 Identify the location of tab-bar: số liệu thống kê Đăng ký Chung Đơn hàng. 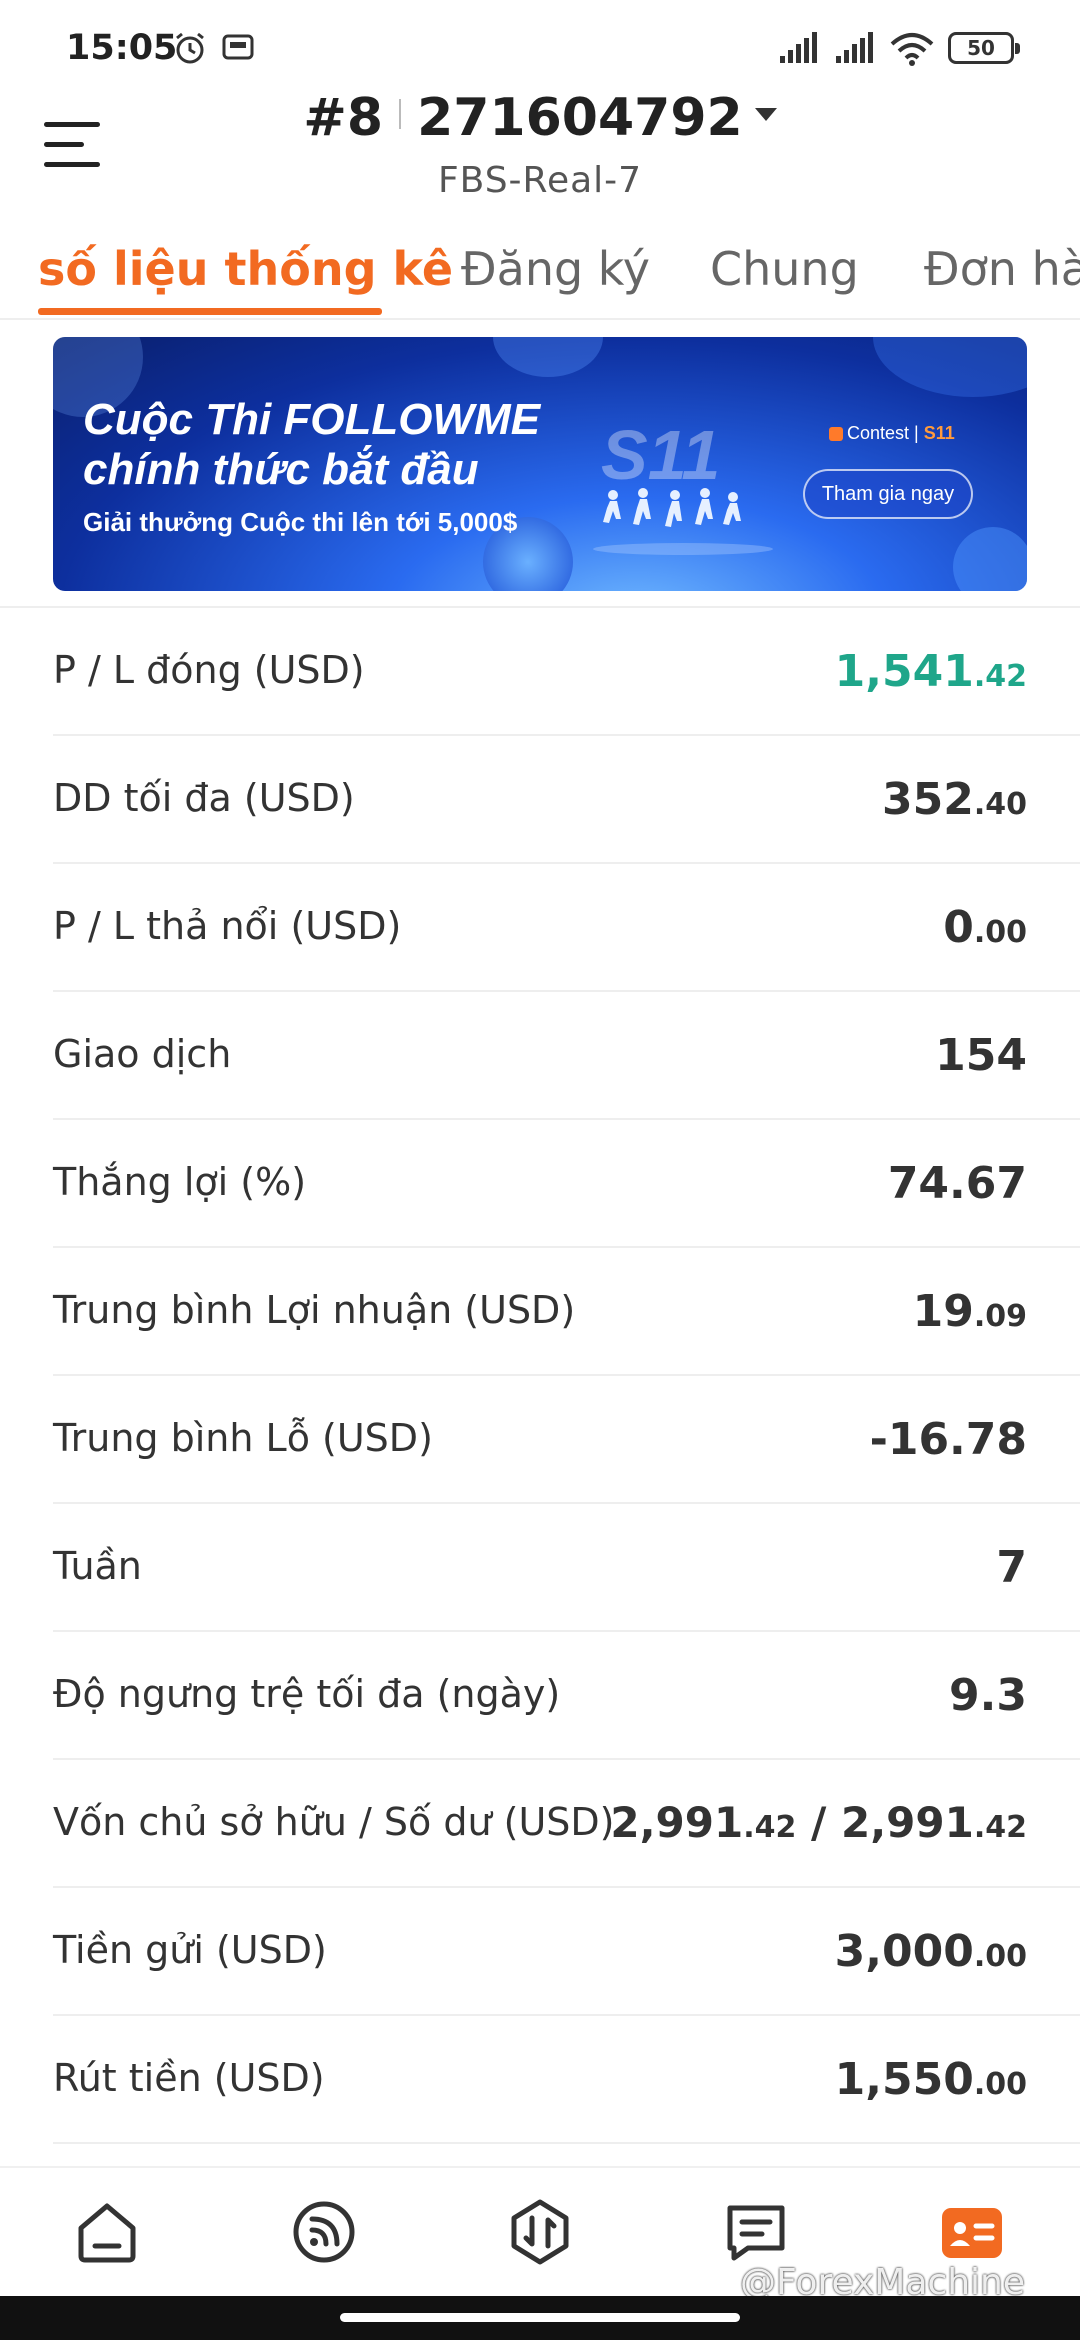
(540, 276).